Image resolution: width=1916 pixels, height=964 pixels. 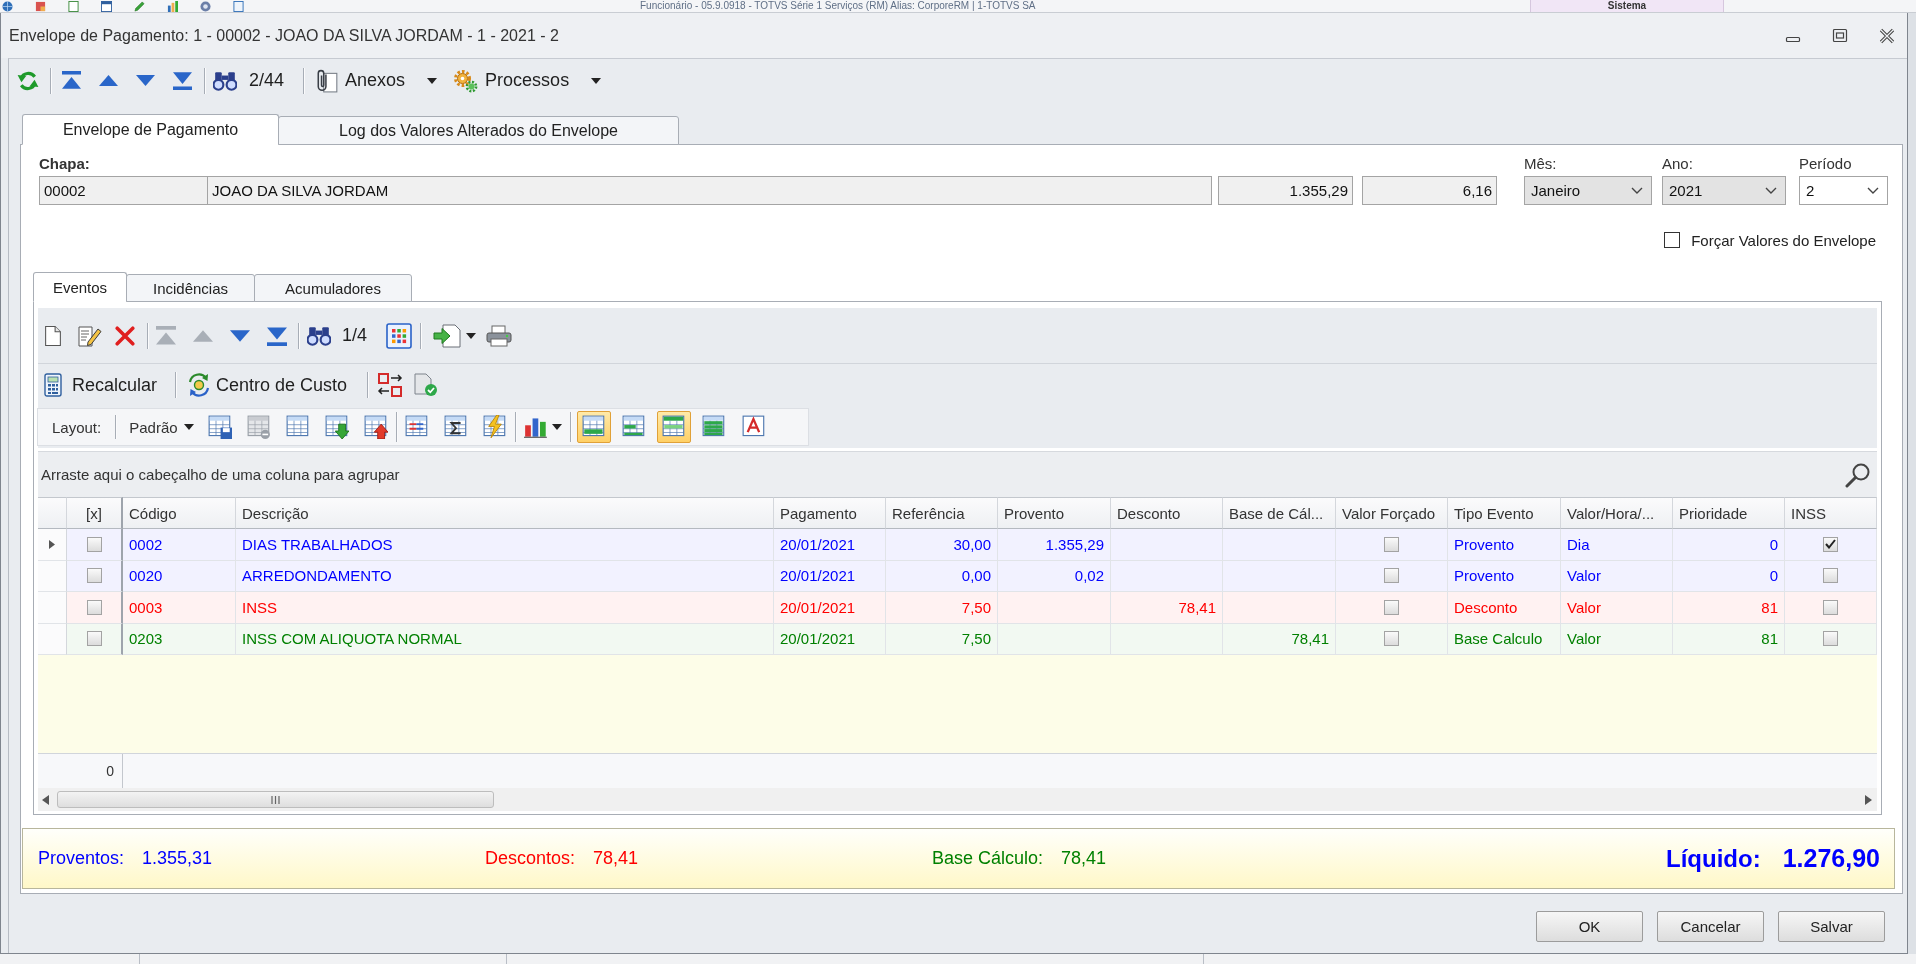 I want to click on factor-field: 6,16, so click(x=1429, y=190).